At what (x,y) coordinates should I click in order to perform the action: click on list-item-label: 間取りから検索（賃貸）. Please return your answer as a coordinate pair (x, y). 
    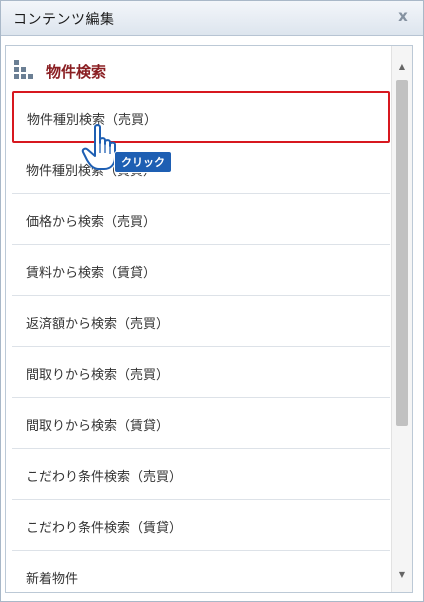
    Looking at the image, I should click on (98, 426).